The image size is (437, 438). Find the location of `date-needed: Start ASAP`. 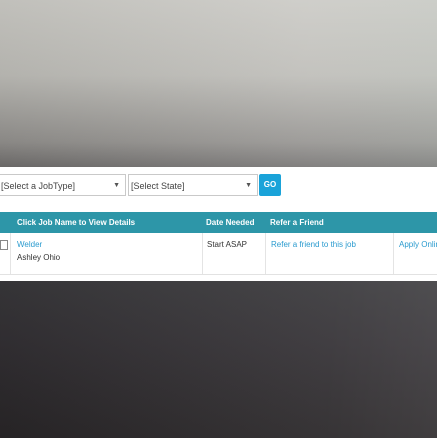

date-needed: Start ASAP is located at coordinates (227, 244).